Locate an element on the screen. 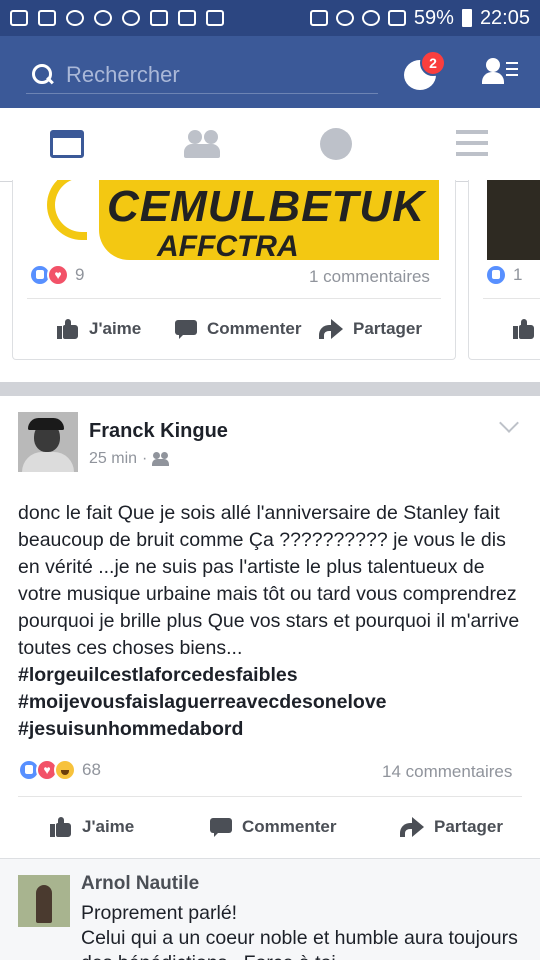  reaction-summary: 1 is located at coordinates (503, 275).